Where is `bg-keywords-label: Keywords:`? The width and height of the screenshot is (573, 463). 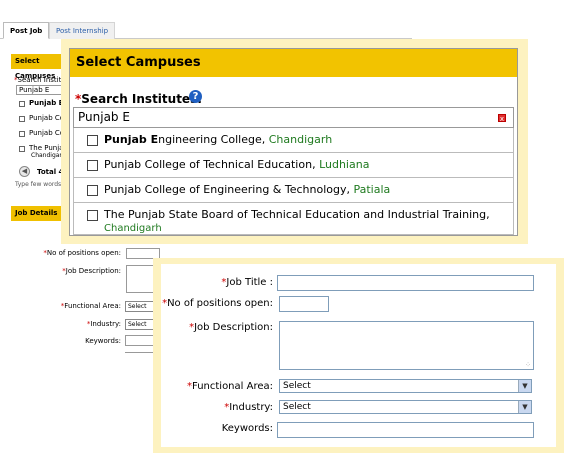
bg-keywords-label: Keywords: is located at coordinates (103, 341).